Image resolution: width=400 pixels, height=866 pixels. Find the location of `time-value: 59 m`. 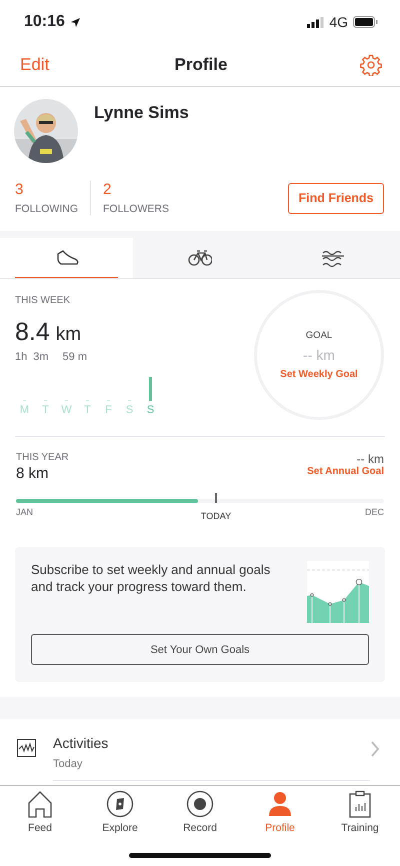

time-value: 59 m is located at coordinates (74, 357).